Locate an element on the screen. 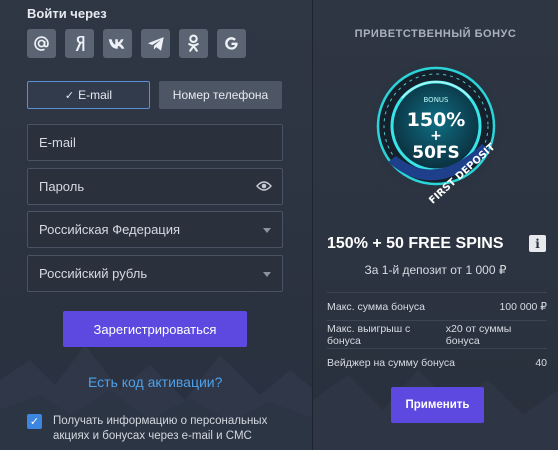  tab-phone: Номер телефона is located at coordinates (220, 95).